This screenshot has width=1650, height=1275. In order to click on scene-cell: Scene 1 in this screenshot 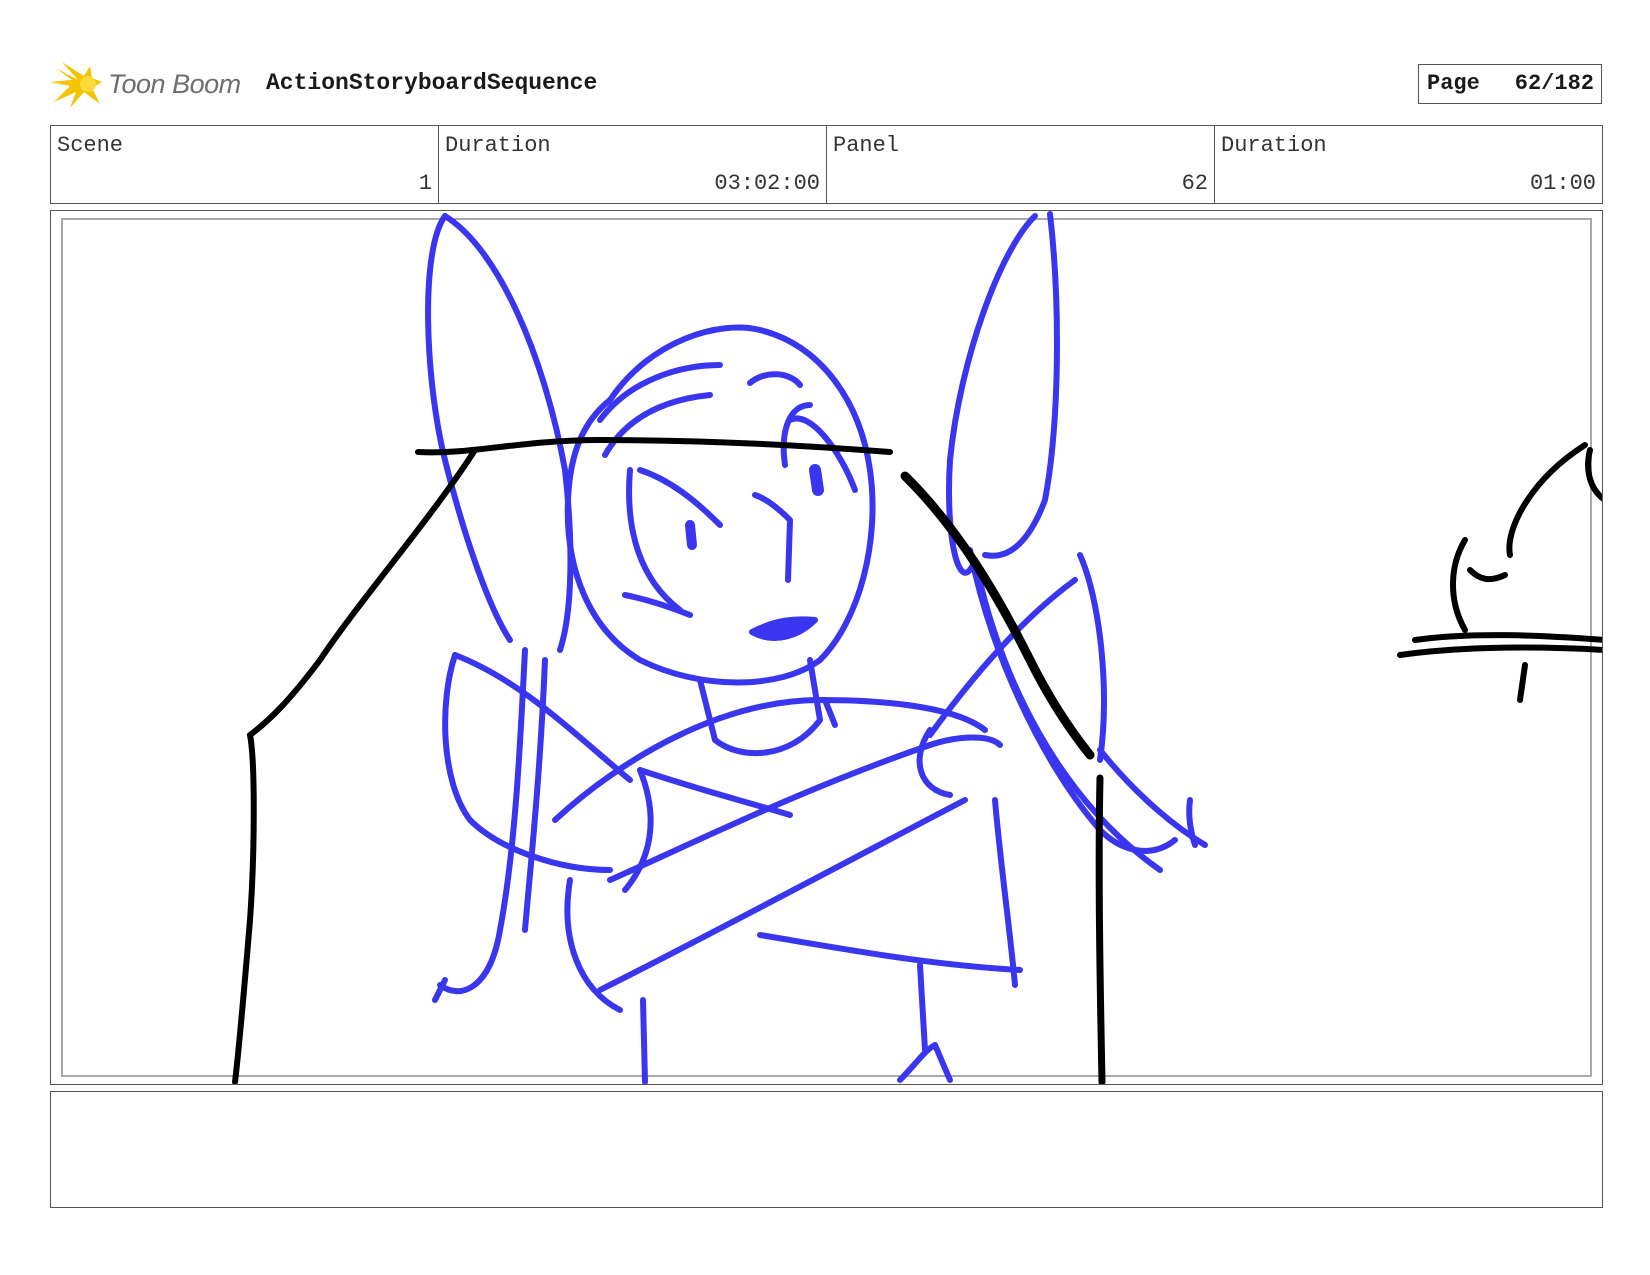, I will do `click(245, 164)`.